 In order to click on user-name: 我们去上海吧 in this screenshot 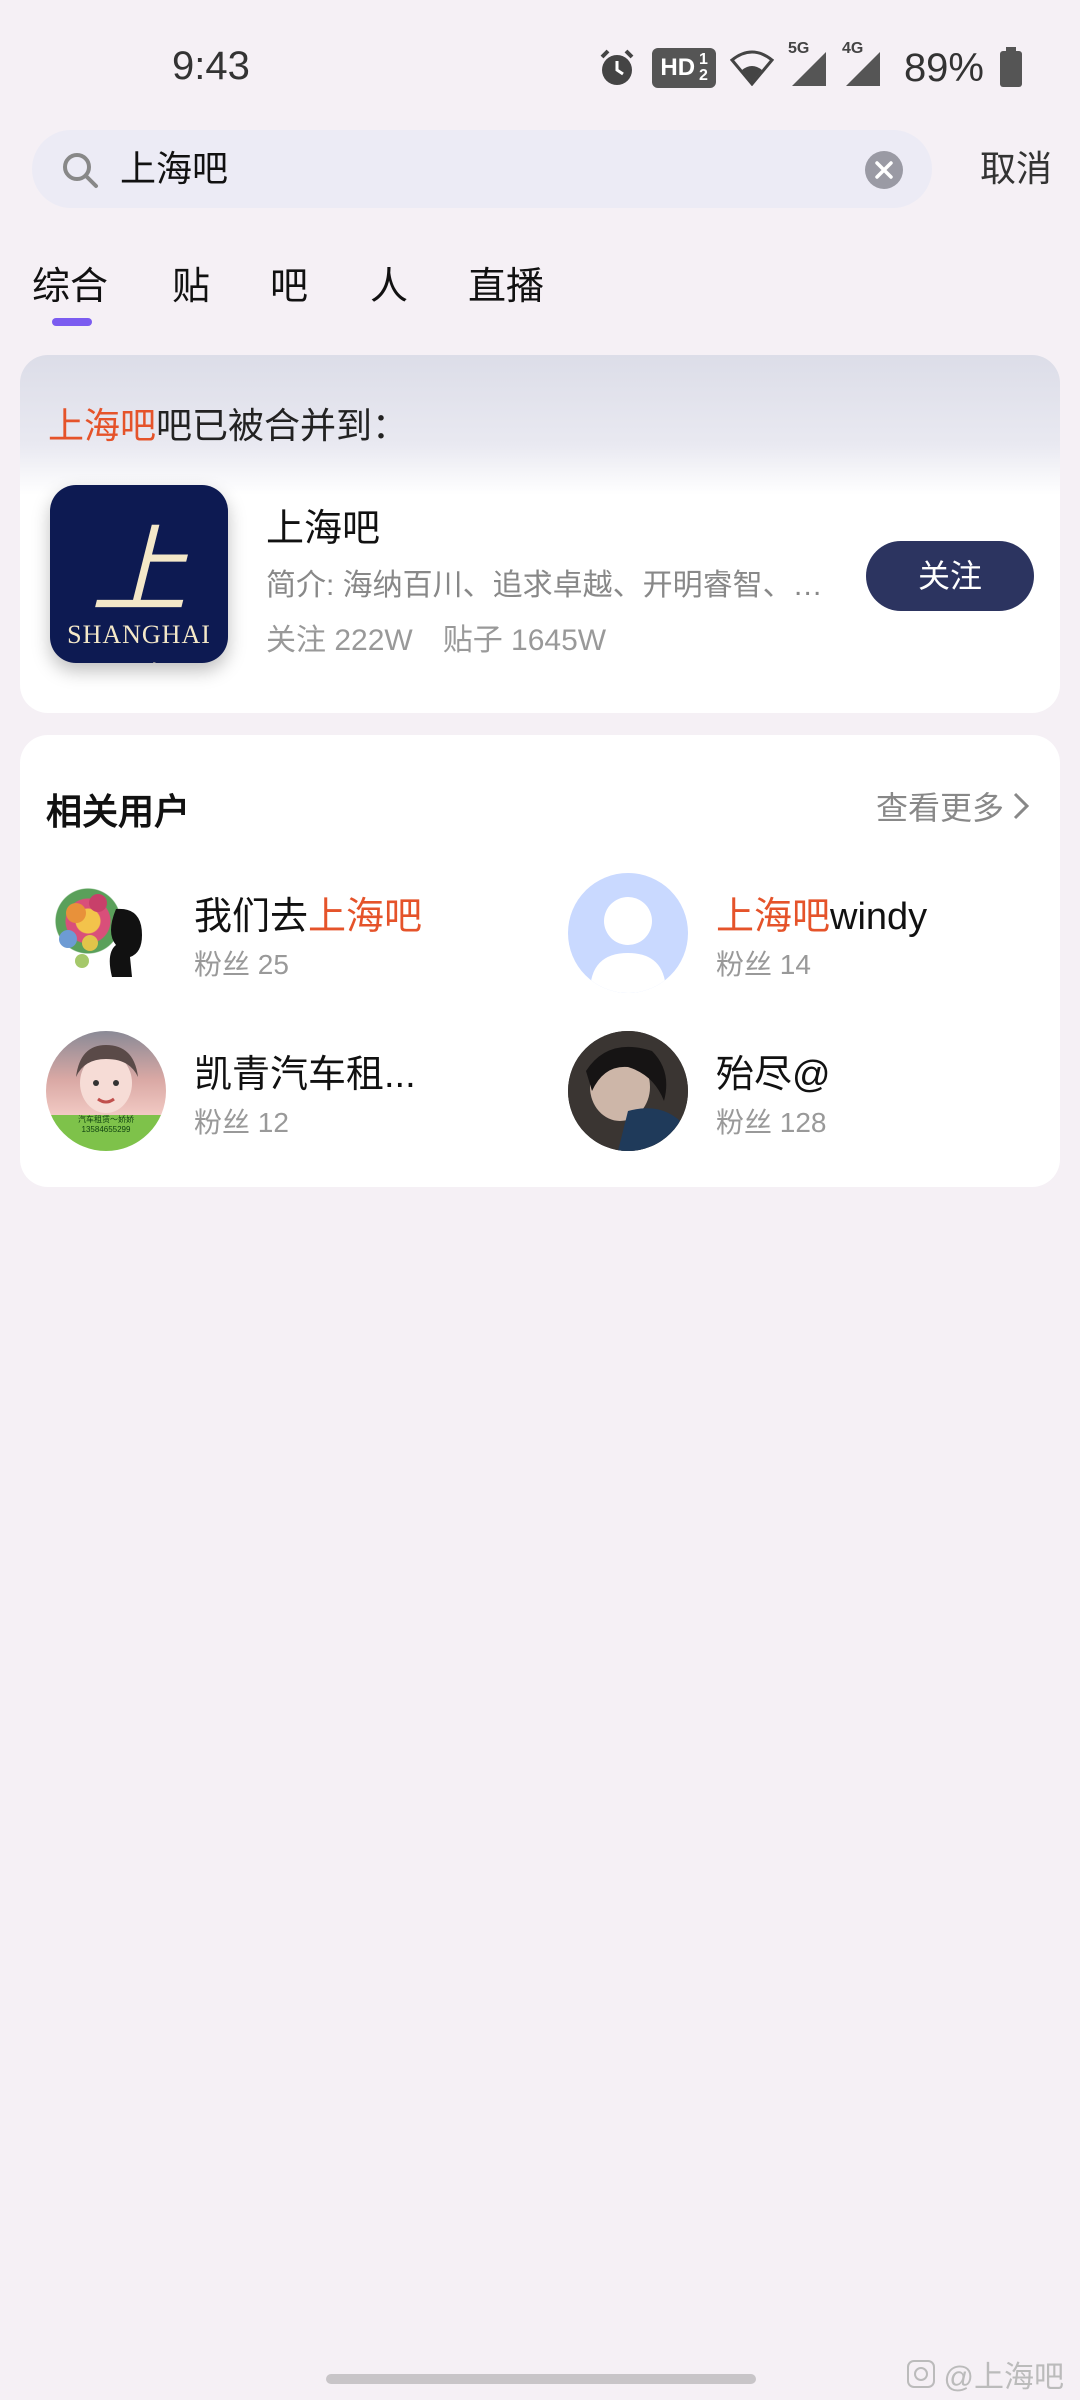, I will do `click(308, 912)`.